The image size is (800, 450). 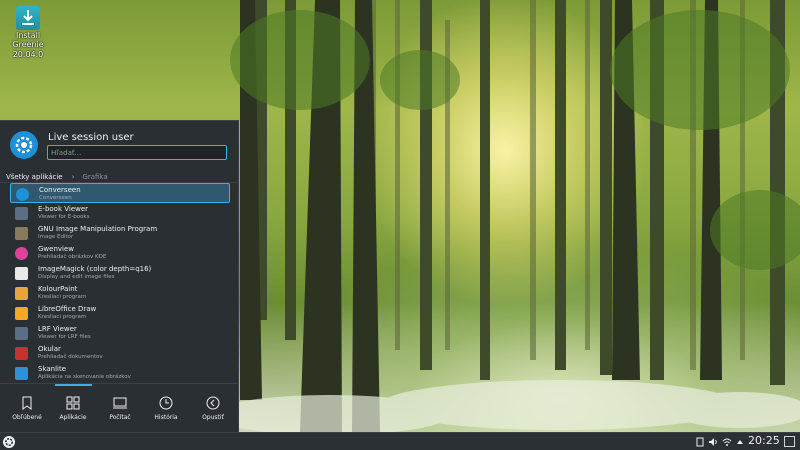 What do you see at coordinates (21, 293) in the screenshot?
I see `kolourpaint-icon` at bounding box center [21, 293].